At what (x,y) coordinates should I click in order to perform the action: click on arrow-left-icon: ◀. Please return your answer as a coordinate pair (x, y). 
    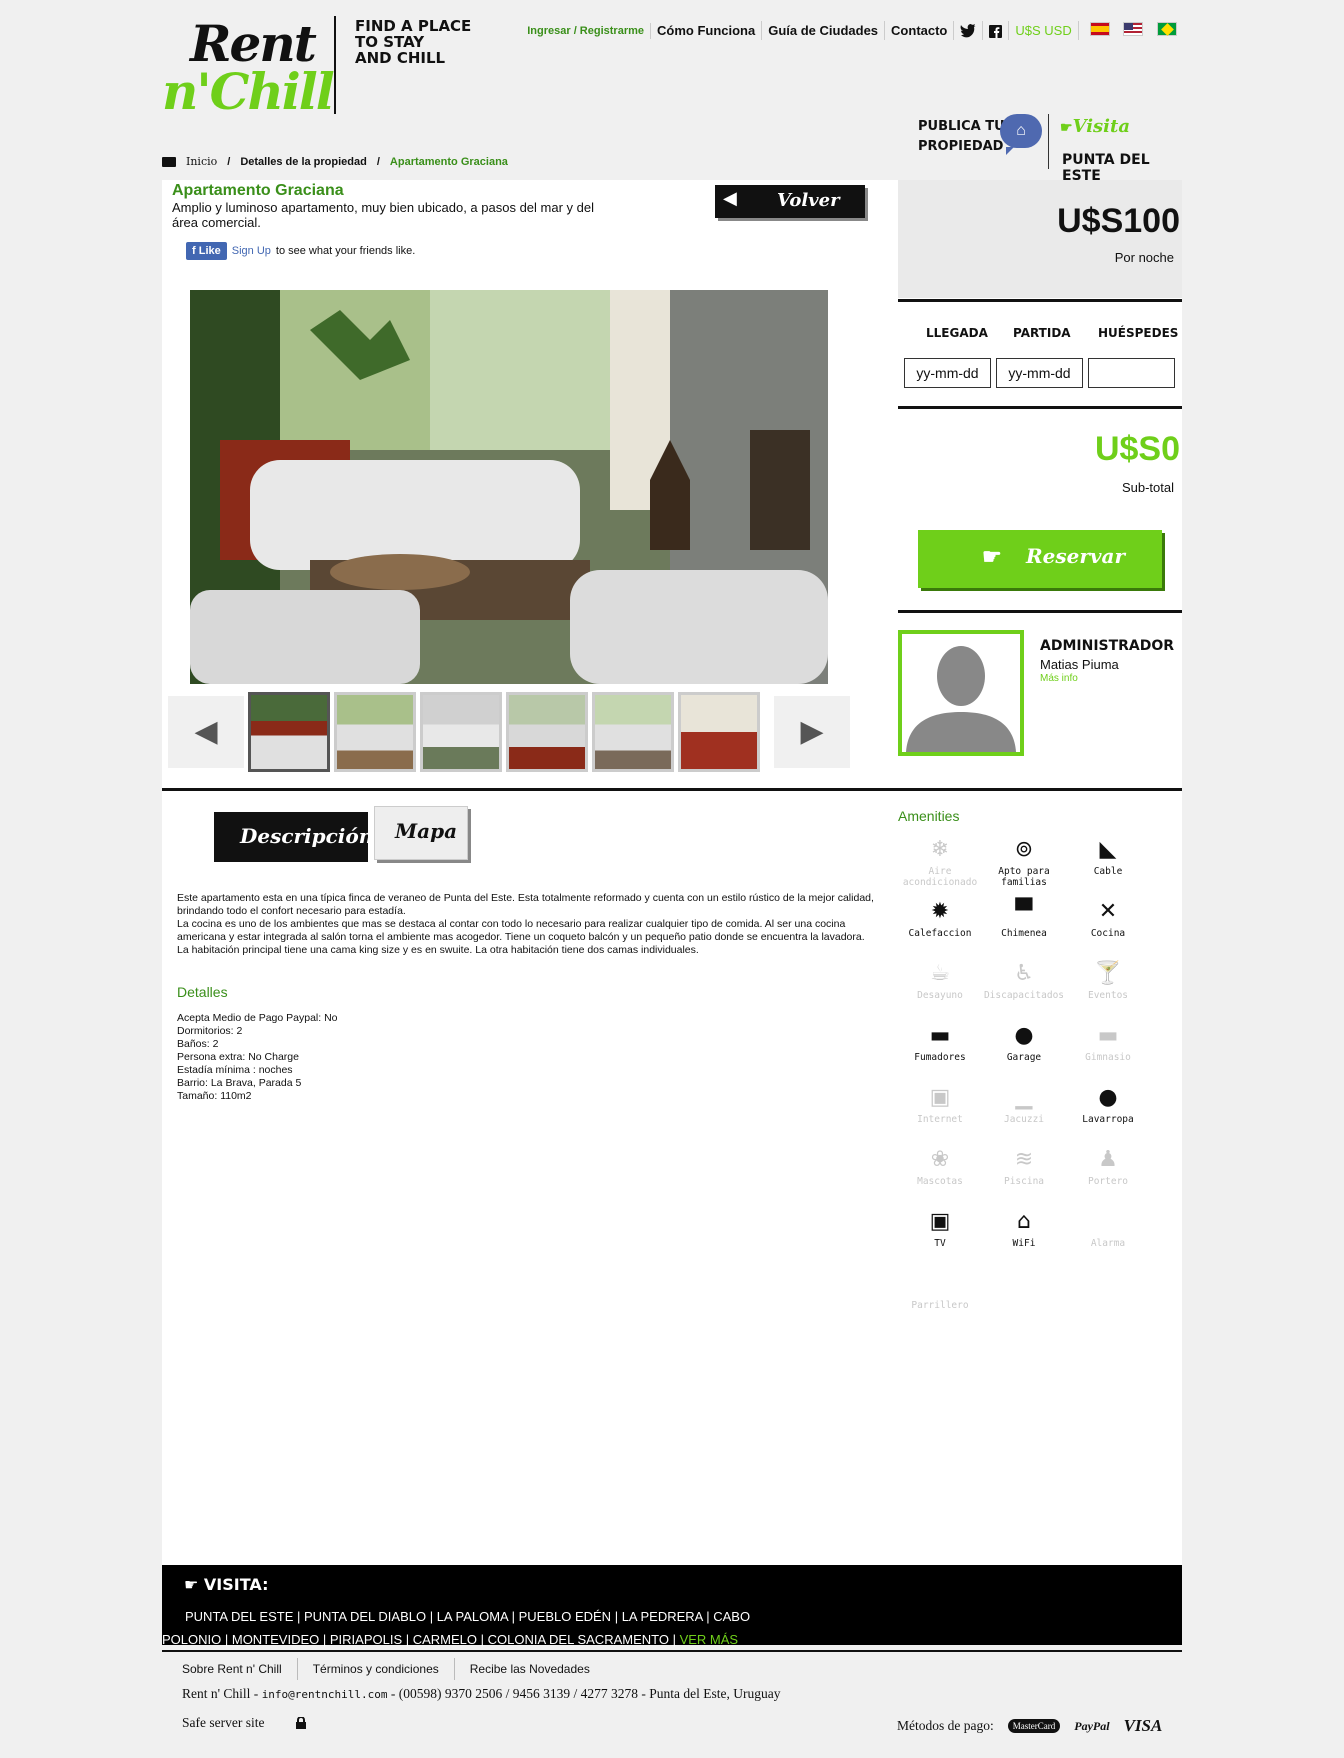
    Looking at the image, I should click on (206, 731).